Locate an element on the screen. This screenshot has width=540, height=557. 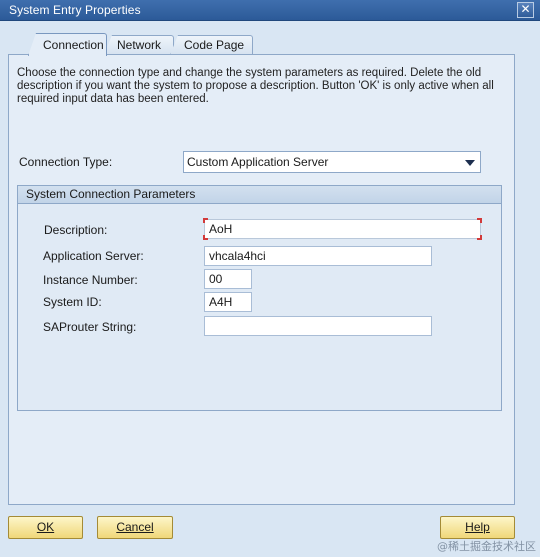
connection-type-value: Custom Application Server is located at coordinates (258, 162).